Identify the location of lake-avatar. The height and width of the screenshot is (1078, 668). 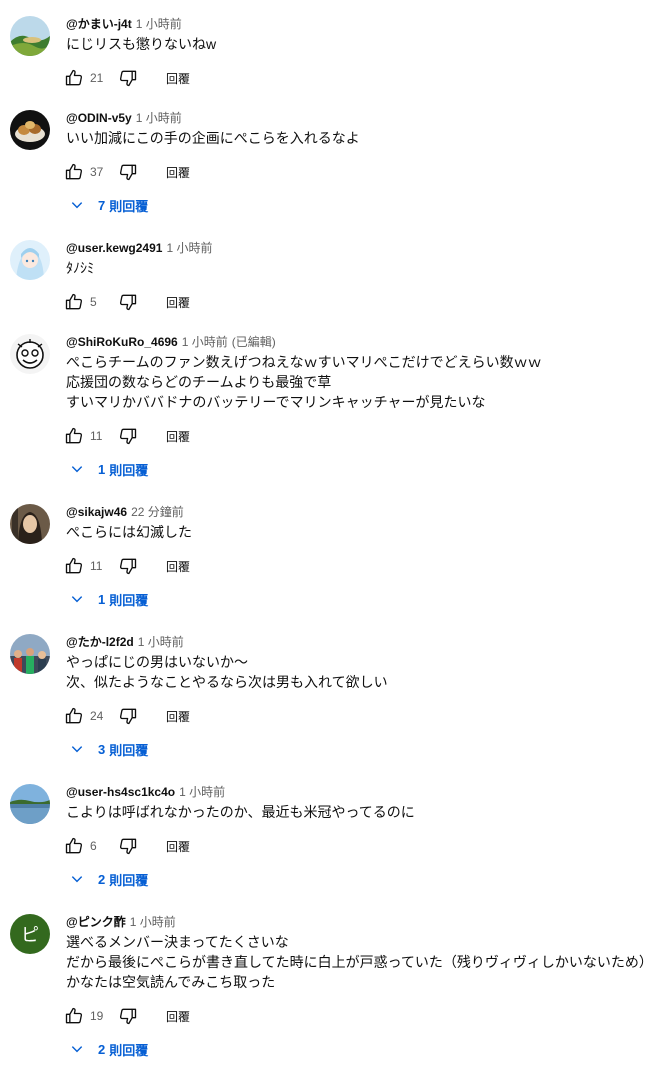
(30, 804).